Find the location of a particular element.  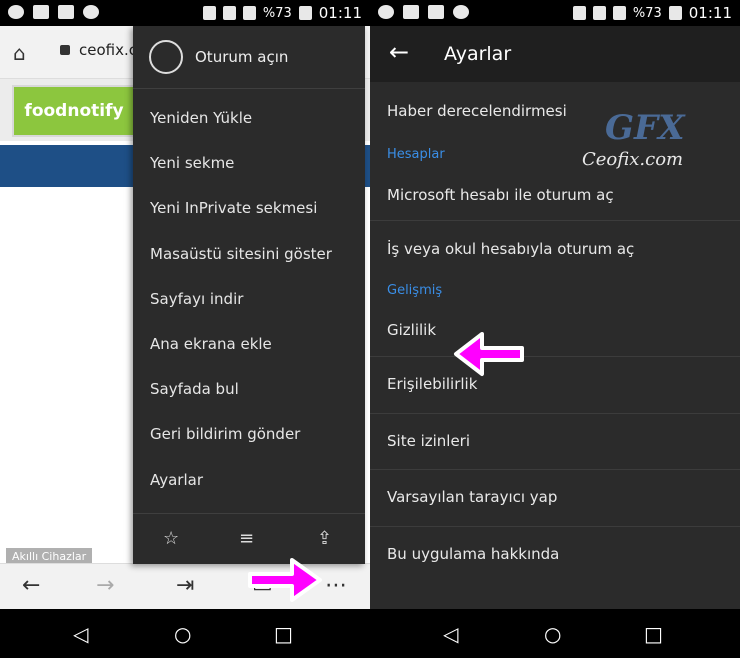

setting-work-signin: İş veya okul hesabıyla oturum aç is located at coordinates (555, 249).